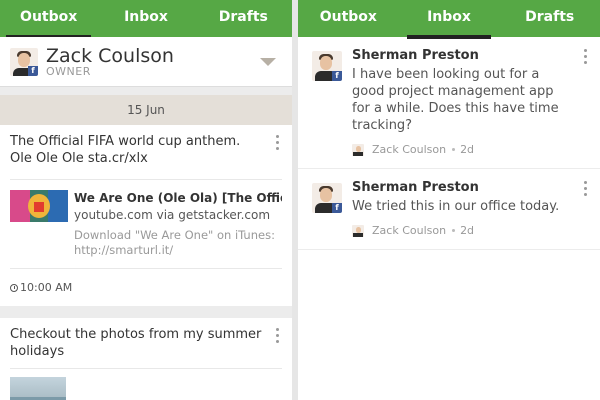  Describe the element at coordinates (172, 215) in the screenshot. I see `link-source: youtube.com via getstacker.com` at that location.